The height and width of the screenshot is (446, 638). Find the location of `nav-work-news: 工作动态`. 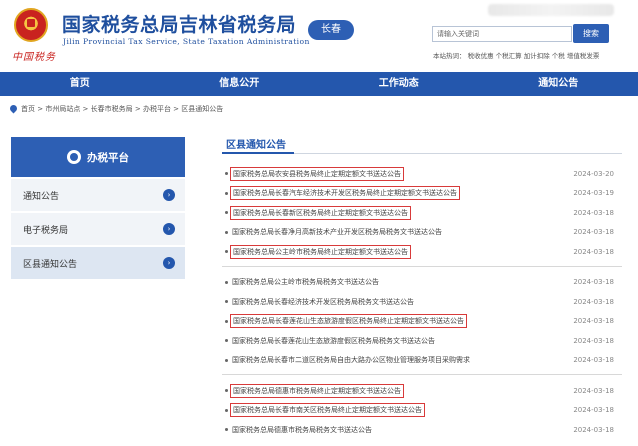

nav-work-news: 工作动态 is located at coordinates (399, 84).